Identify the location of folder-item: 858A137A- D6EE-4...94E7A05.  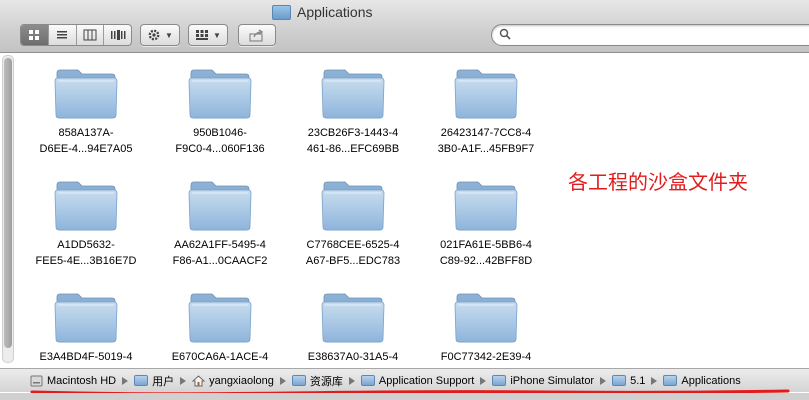
(86, 111).